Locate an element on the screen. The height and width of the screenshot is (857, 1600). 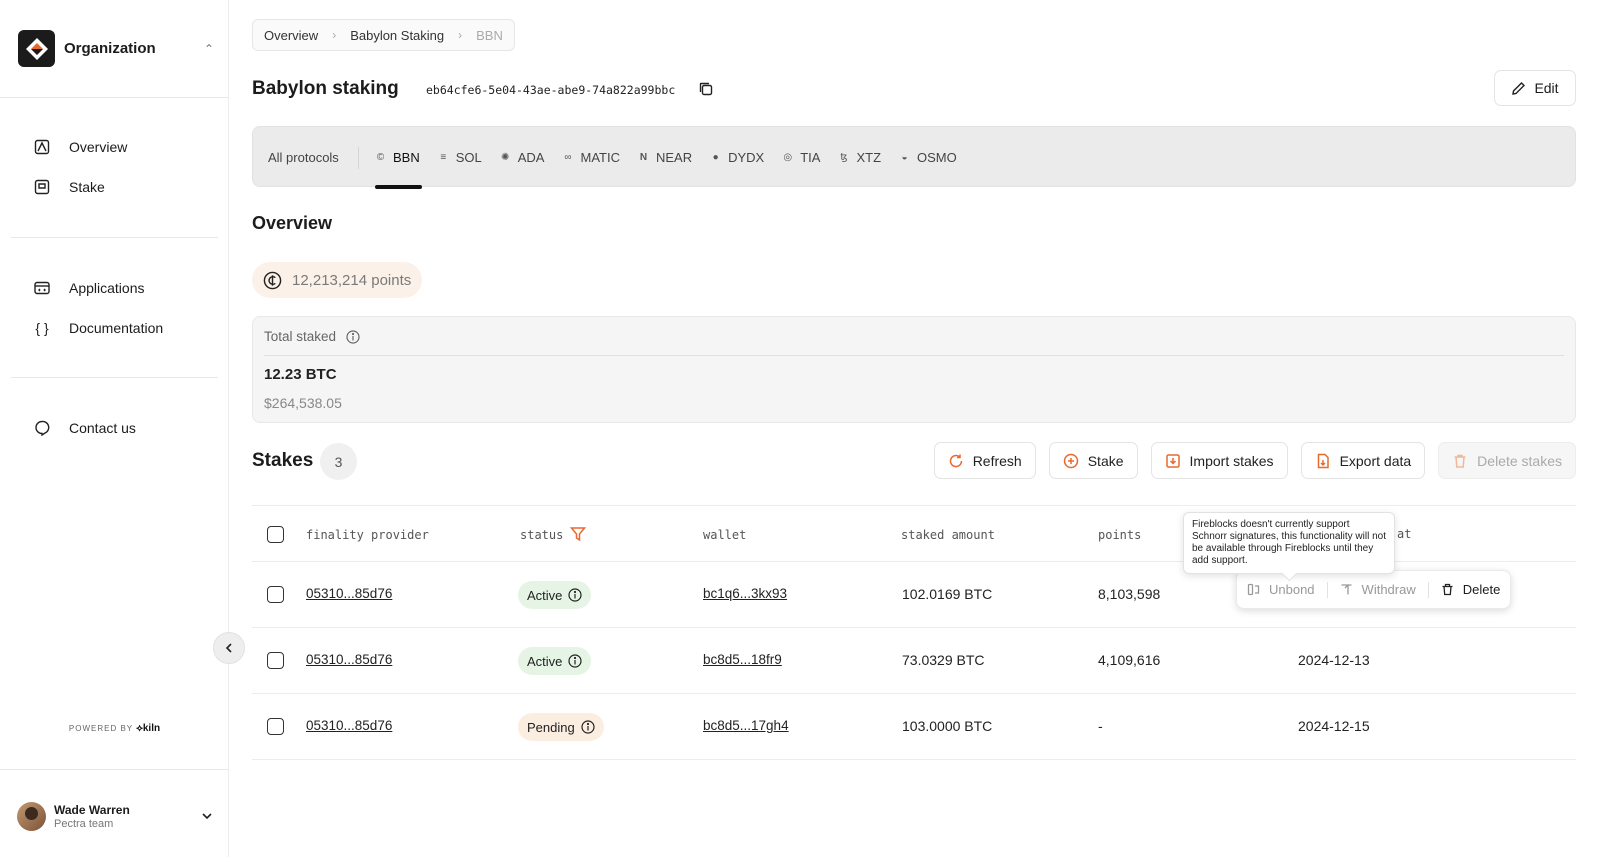
sidebar-item-overview: Overview is located at coordinates (80, 147).